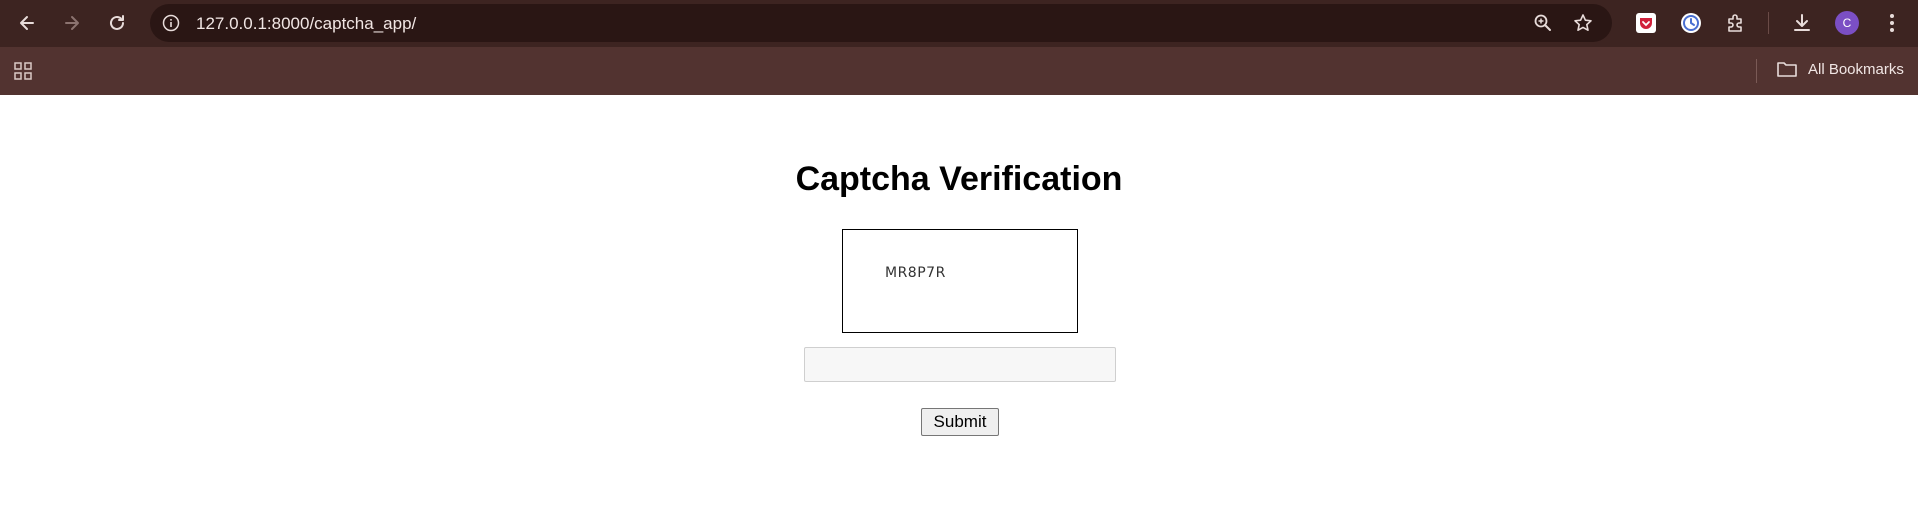 Image resolution: width=1918 pixels, height=522 pixels. I want to click on bookmark-star-button, so click(1583, 23).